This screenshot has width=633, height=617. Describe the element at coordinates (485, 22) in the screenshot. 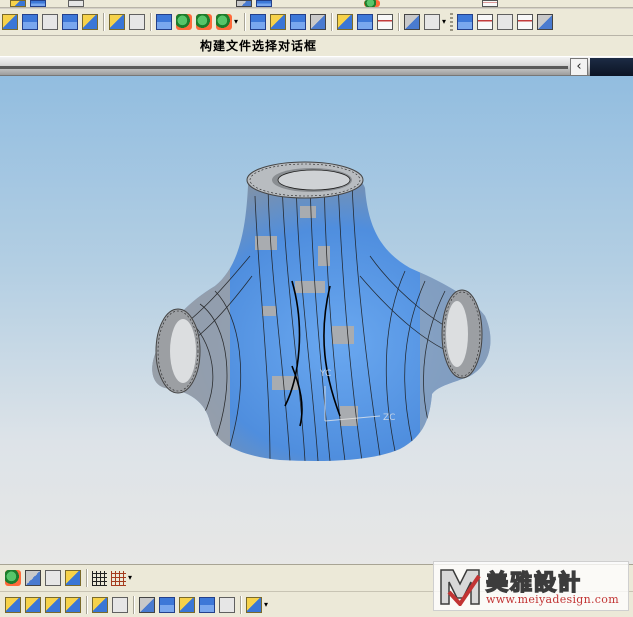

I see `orient-icon` at that location.